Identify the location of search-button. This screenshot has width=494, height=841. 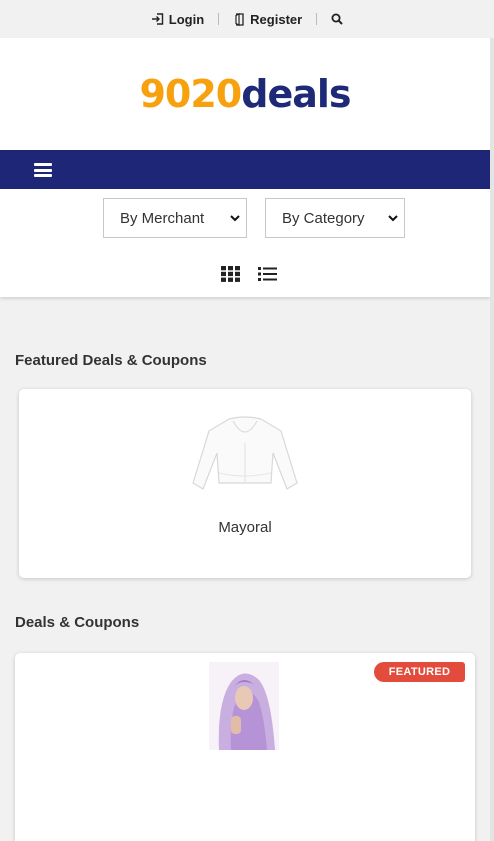
(337, 19).